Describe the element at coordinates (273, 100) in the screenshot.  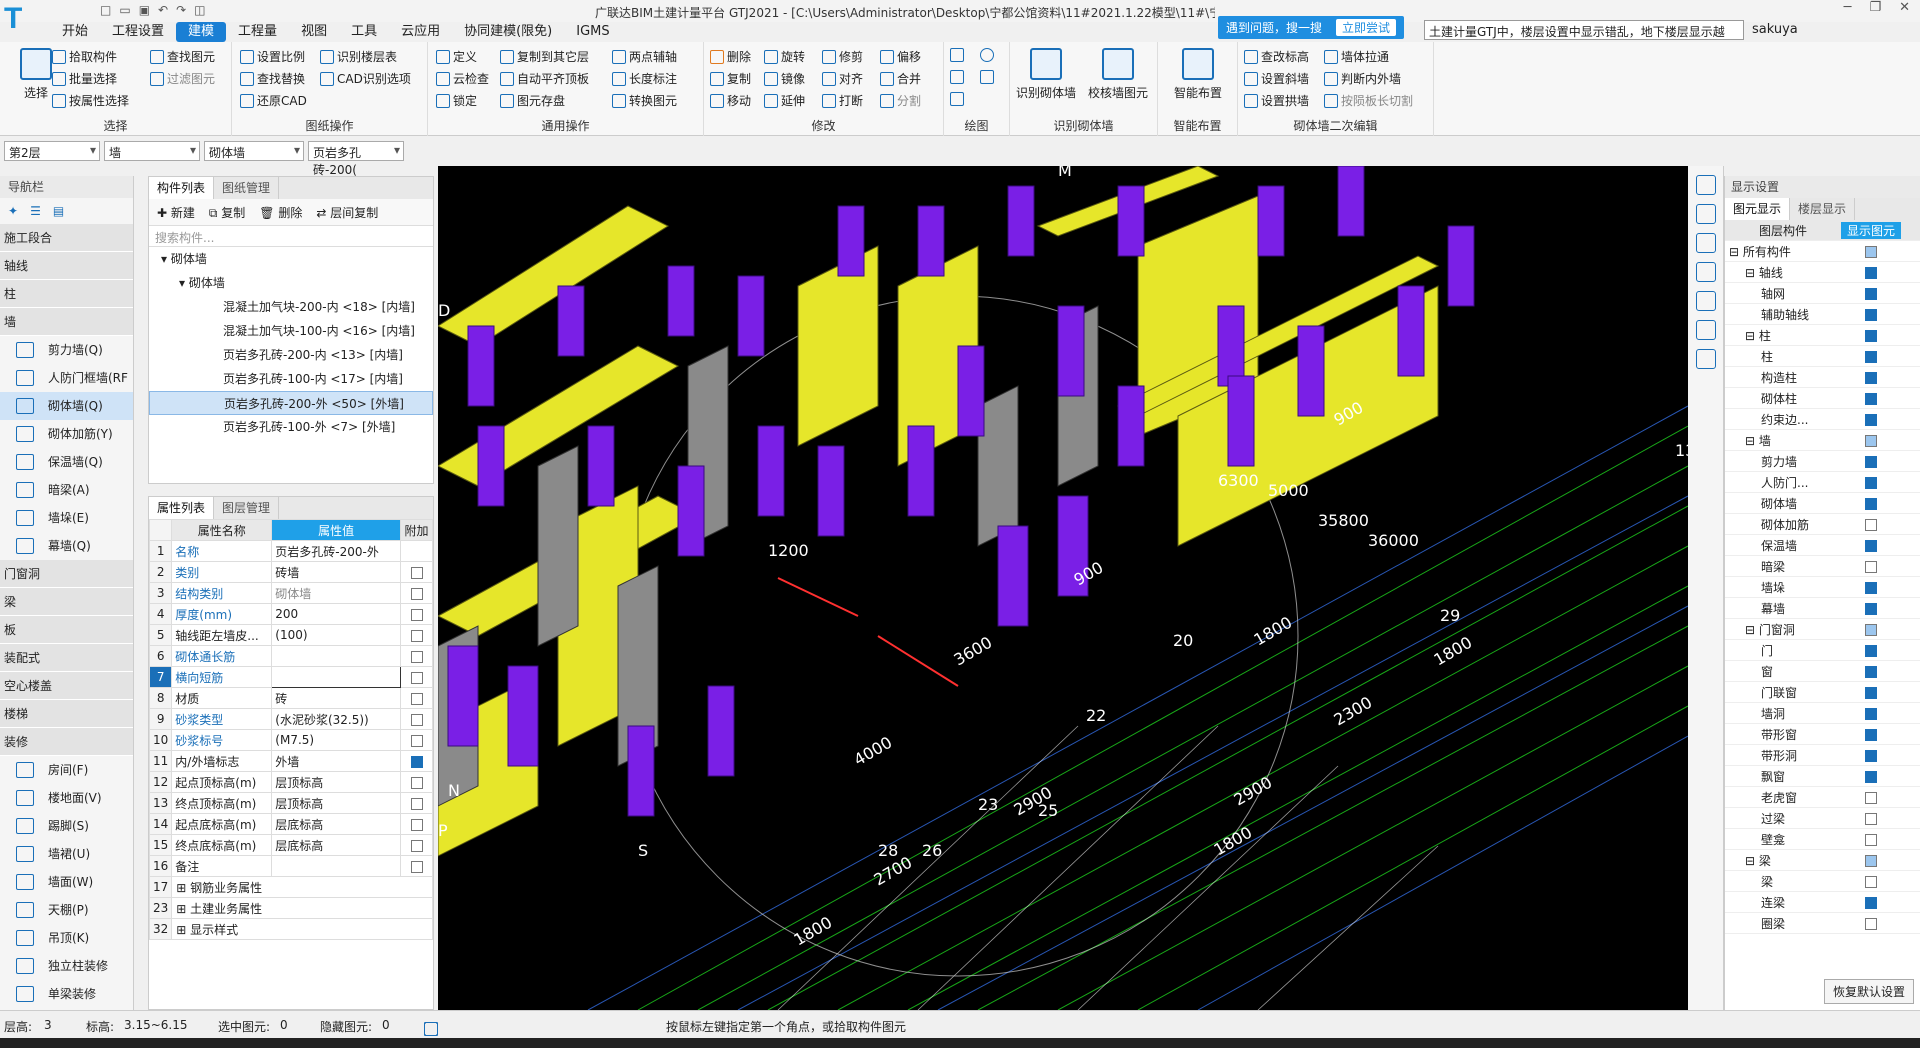
I see `restore-cad-button: 还原CAD` at that location.